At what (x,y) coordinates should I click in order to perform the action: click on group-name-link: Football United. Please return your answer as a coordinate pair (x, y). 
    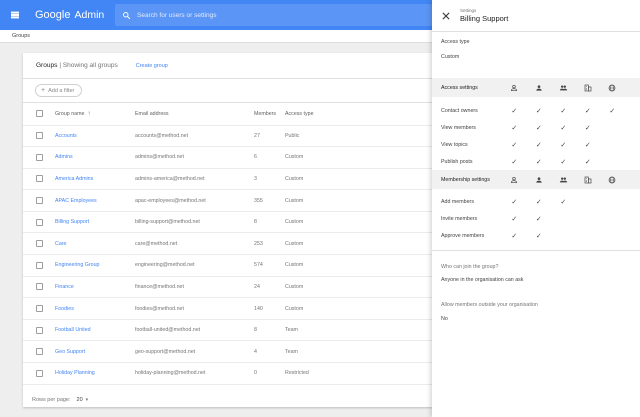
    Looking at the image, I should click on (95, 330).